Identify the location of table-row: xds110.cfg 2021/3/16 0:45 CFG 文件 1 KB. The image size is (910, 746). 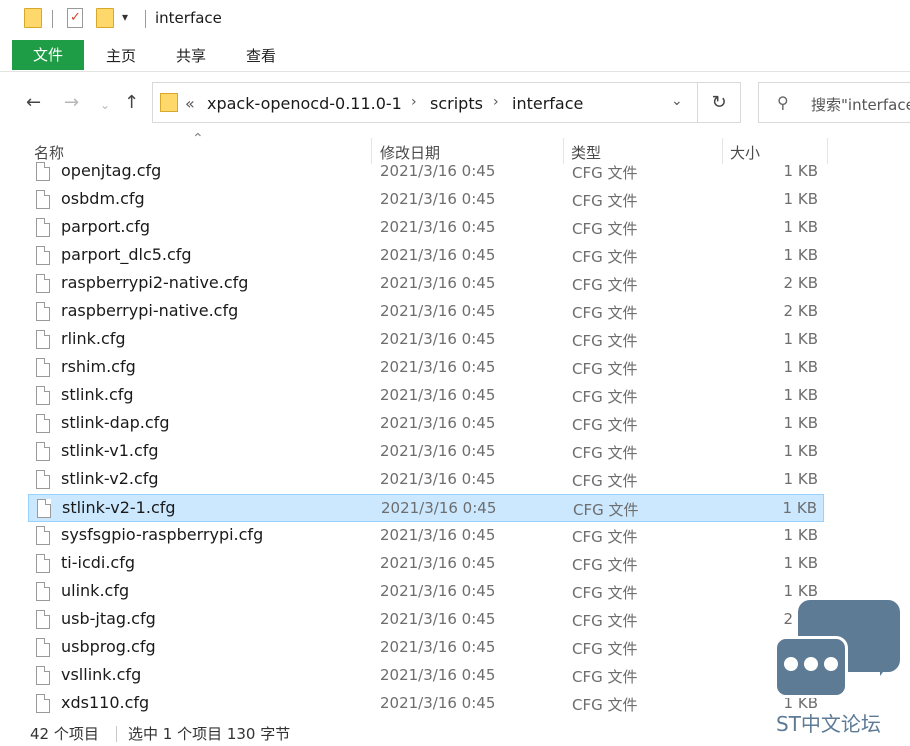
(426, 702).